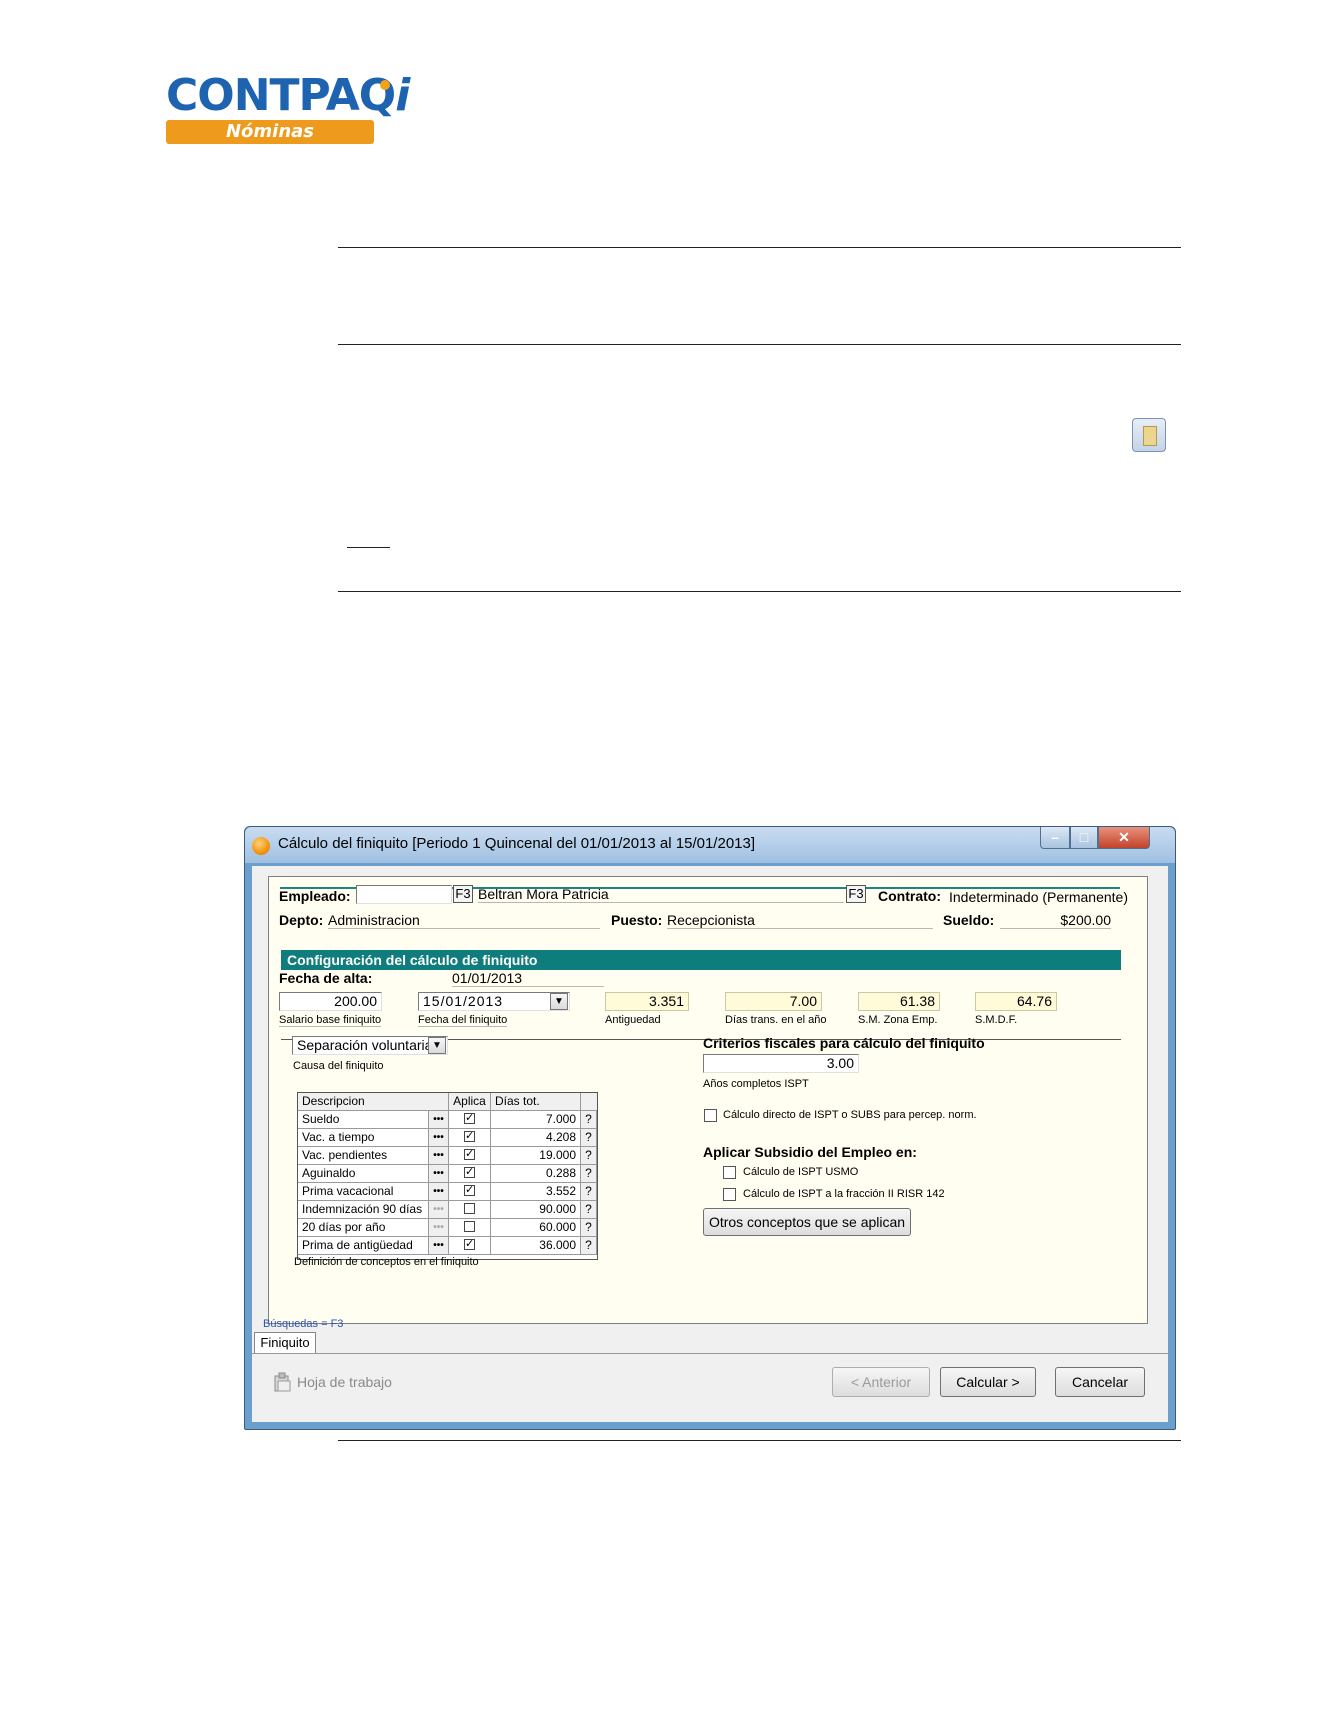 This screenshot has width=1338, height=1731. Describe the element at coordinates (807, 1222) in the screenshot. I see `otros-conceptos-button: Otros conceptos que se aplican` at that location.